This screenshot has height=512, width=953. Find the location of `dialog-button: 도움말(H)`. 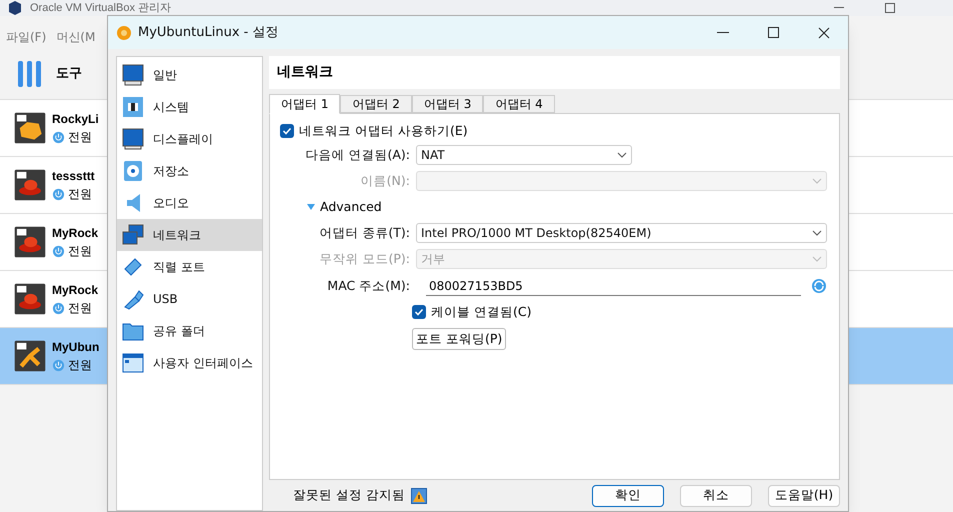

dialog-button: 도움말(H) is located at coordinates (804, 495).